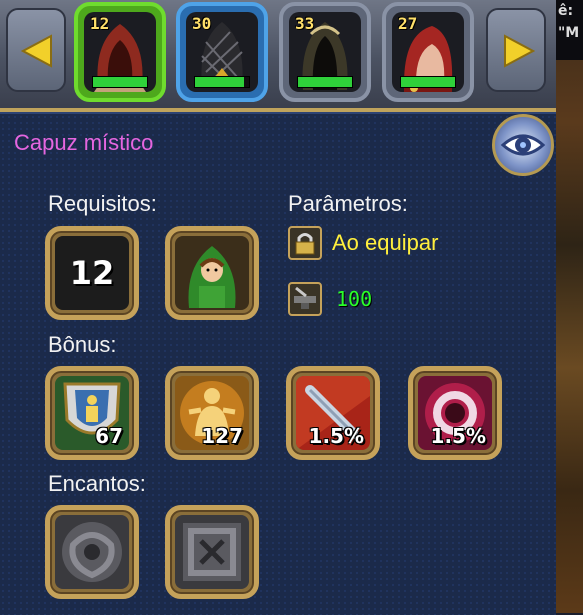  I want to click on tile-inner: 127, so click(212, 413).